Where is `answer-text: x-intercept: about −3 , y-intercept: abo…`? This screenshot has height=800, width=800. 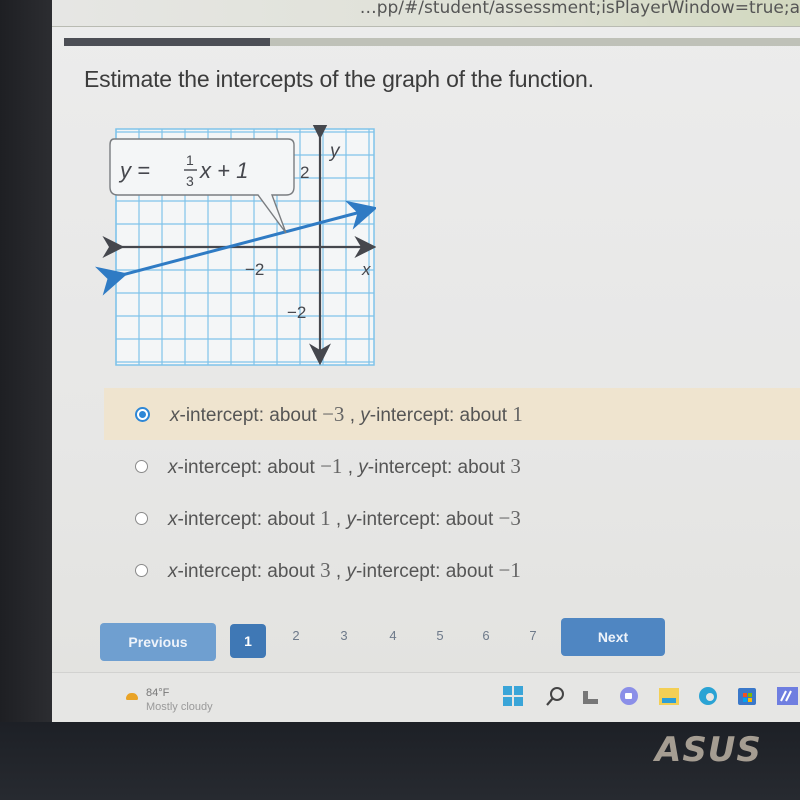 answer-text: x-intercept: about −3 , y-intercept: abo… is located at coordinates (346, 413).